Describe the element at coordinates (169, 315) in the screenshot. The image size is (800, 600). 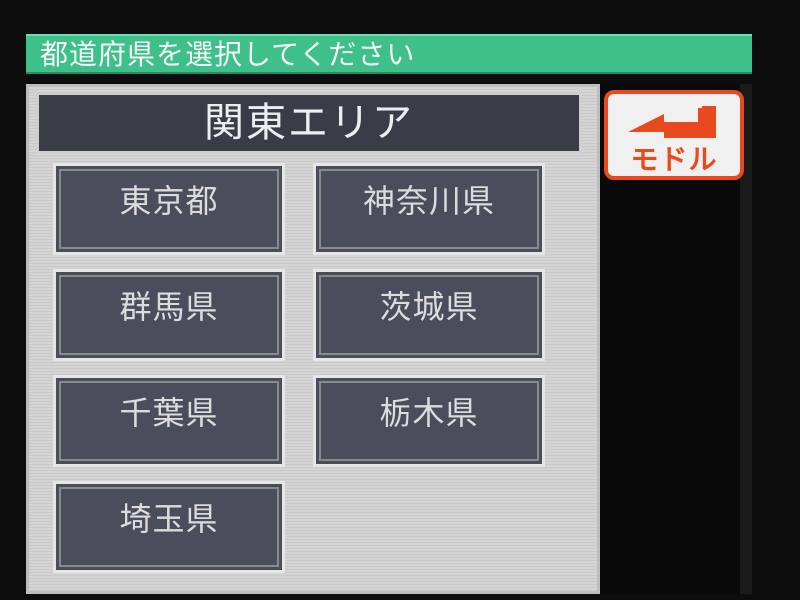
I see `prefecture-button-gunma: 群馬県` at that location.